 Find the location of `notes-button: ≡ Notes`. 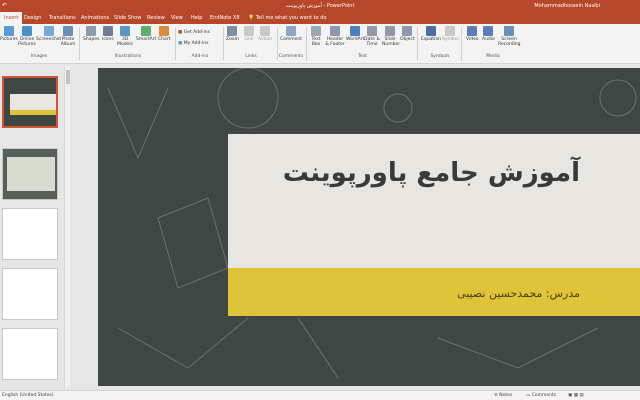

notes-button: ≡ Notes is located at coordinates (503, 395).